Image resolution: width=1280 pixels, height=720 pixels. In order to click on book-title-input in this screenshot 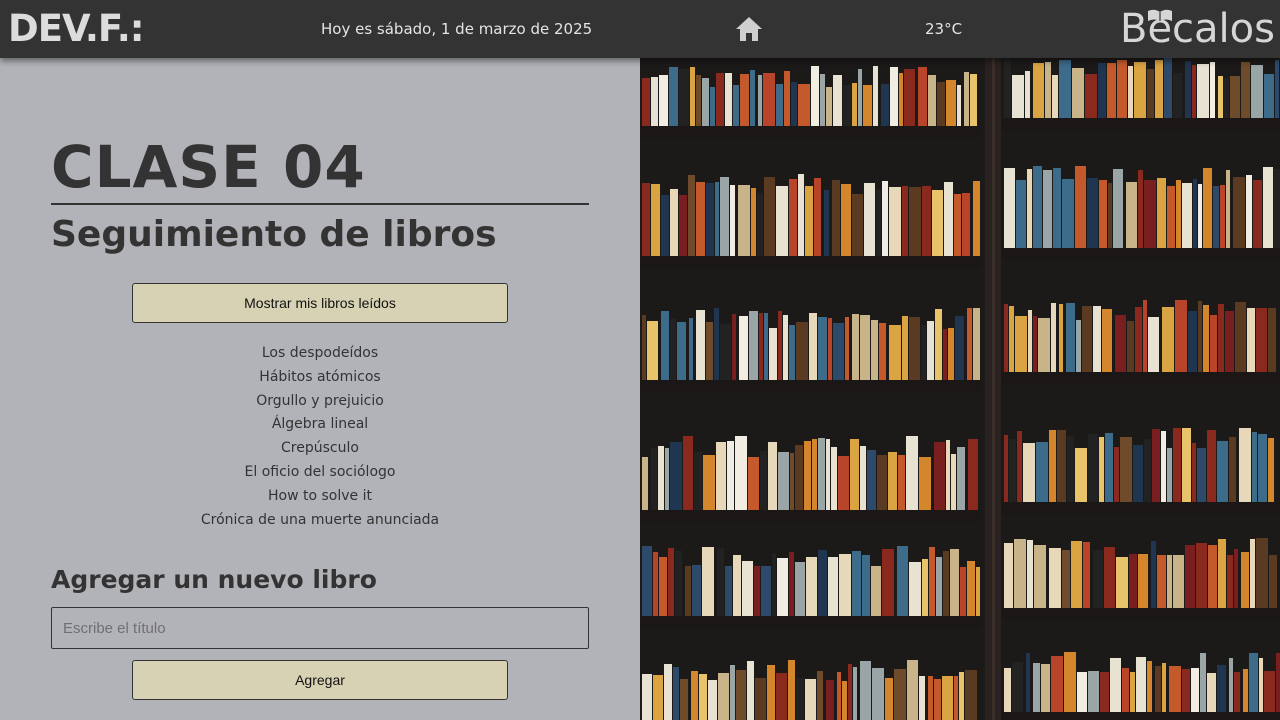, I will do `click(320, 628)`.